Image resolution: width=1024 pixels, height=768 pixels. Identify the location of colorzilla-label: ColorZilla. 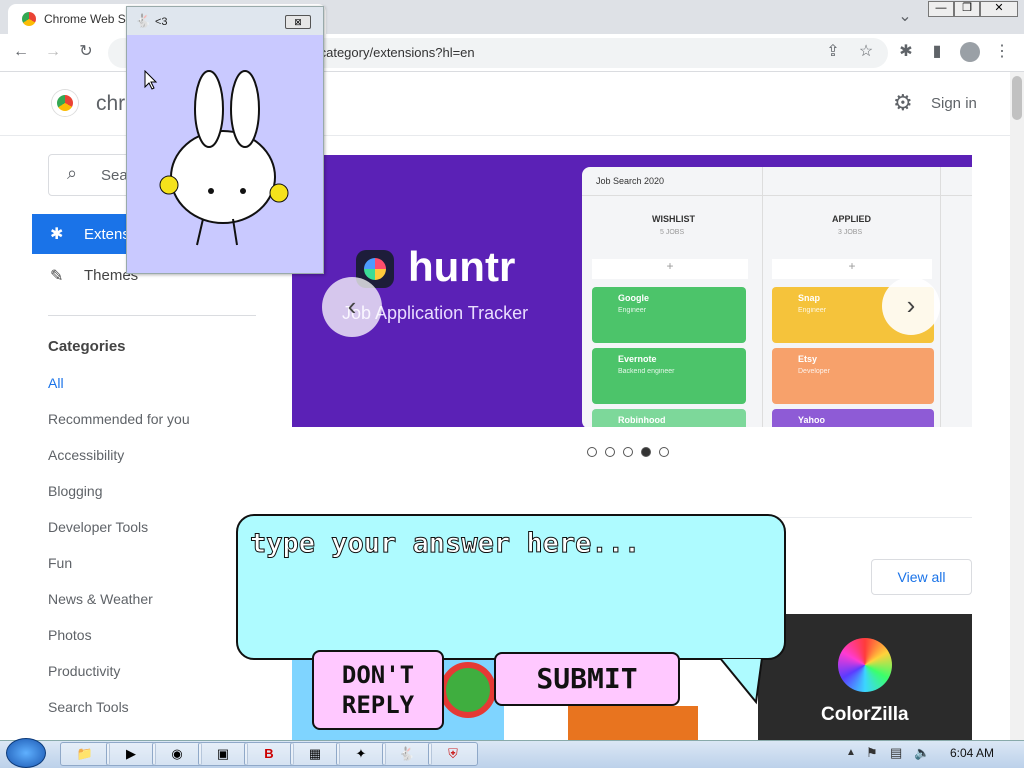
(865, 714).